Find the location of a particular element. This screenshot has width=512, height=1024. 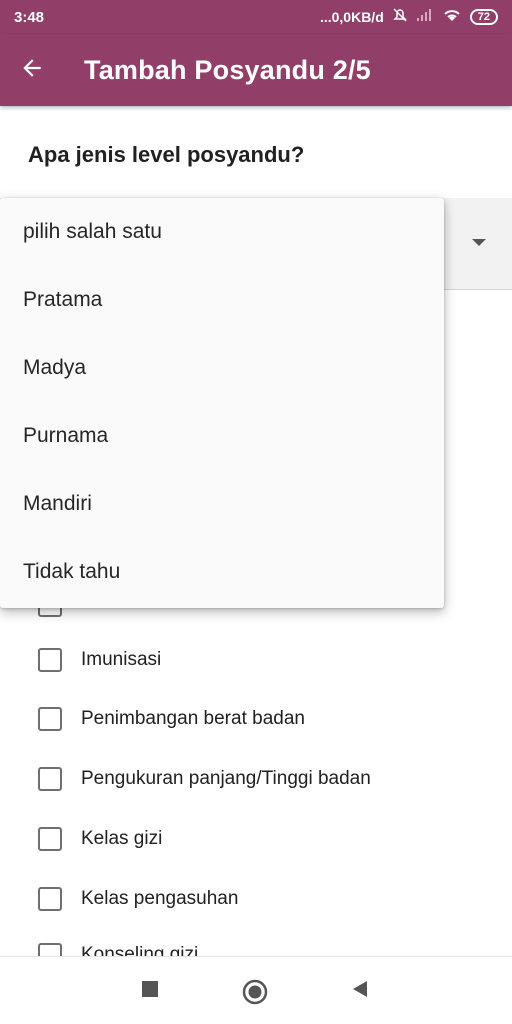

checklist-item: Kelas gizi is located at coordinates (100, 839).